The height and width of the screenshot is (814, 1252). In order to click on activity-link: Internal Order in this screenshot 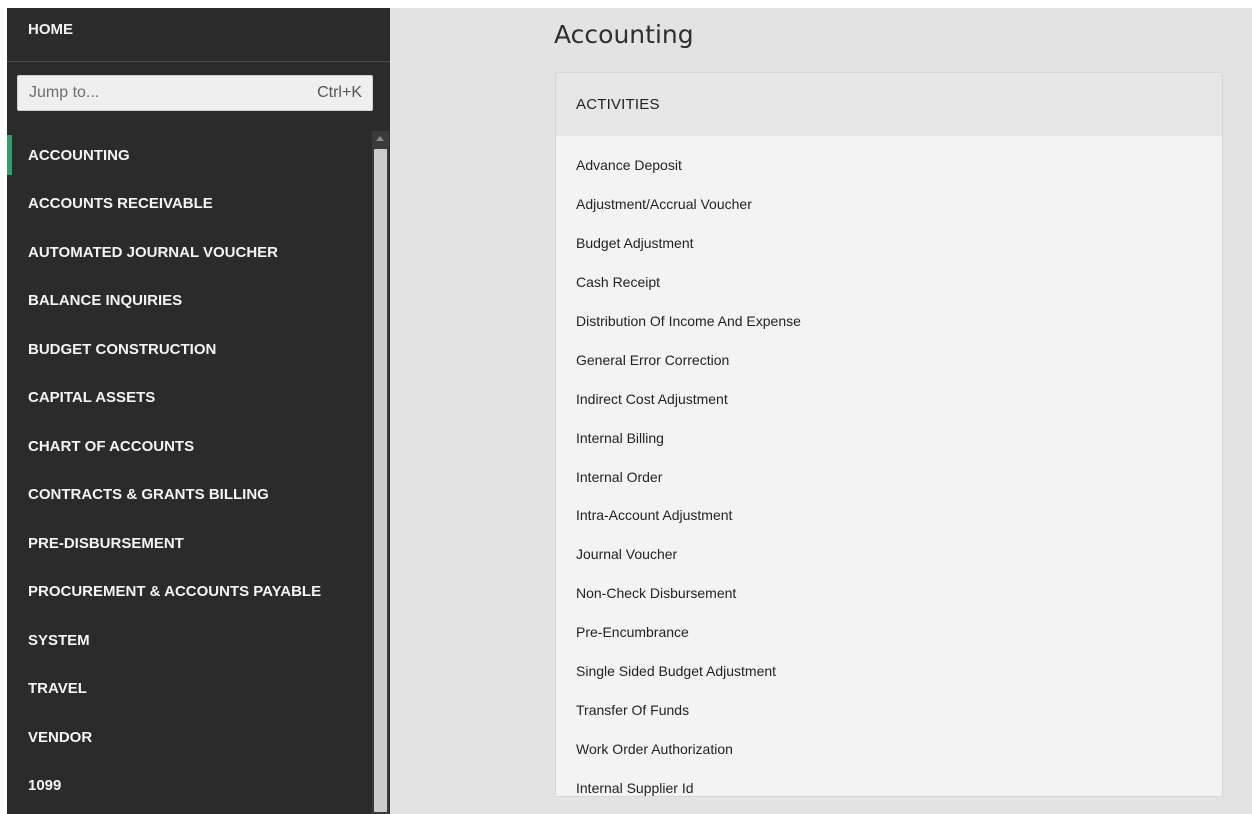, I will do `click(889, 476)`.